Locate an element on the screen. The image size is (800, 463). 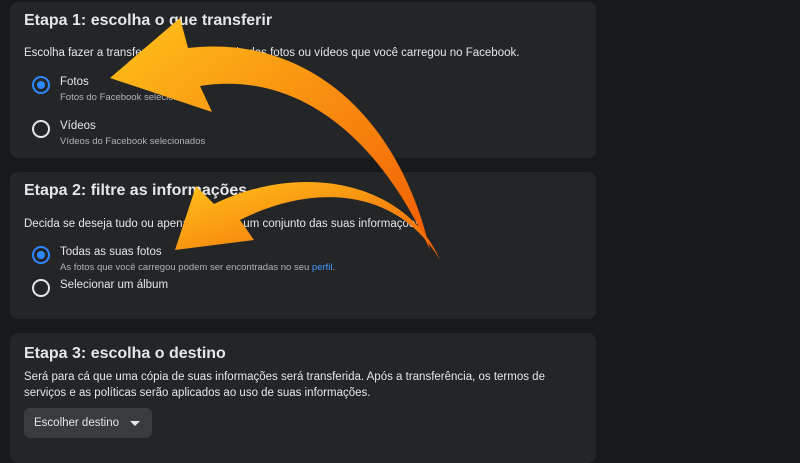
option-fotos-sub: Fotos do Facebook selecionadas is located at coordinates (130, 97).